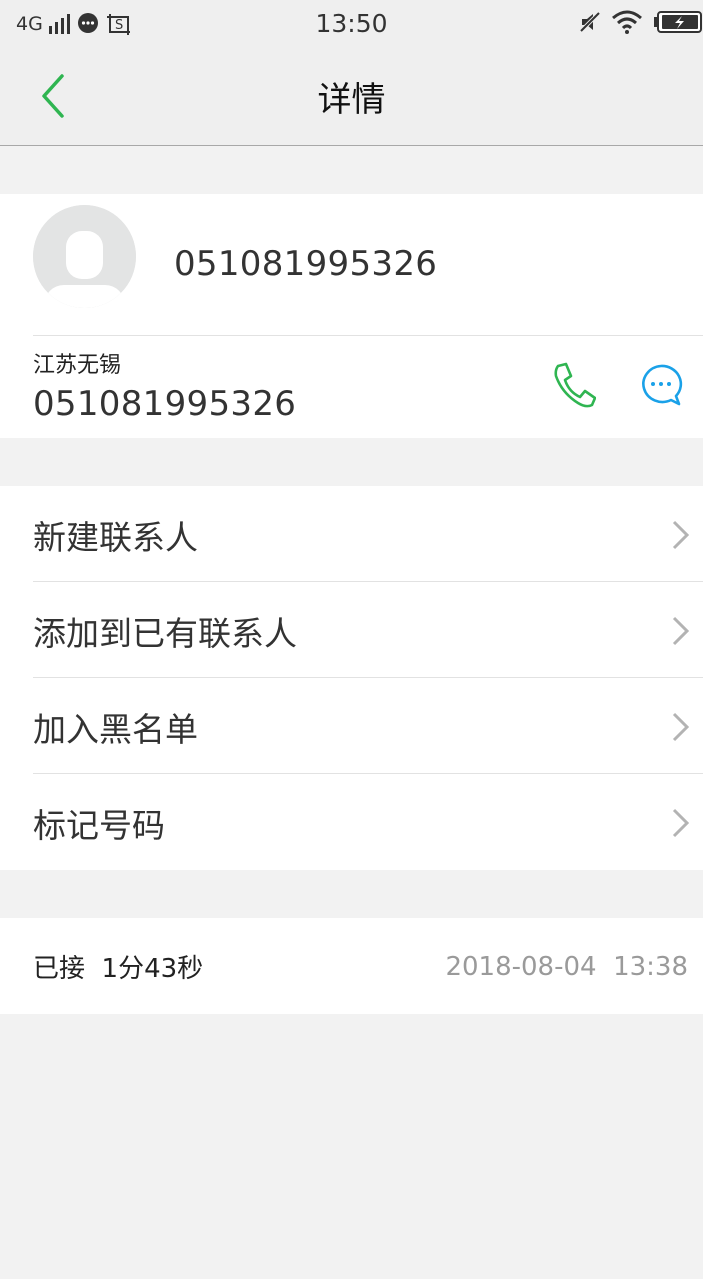  What do you see at coordinates (351, 534) in the screenshot?
I see `menu-item-new-contact: 新建联系人` at bounding box center [351, 534].